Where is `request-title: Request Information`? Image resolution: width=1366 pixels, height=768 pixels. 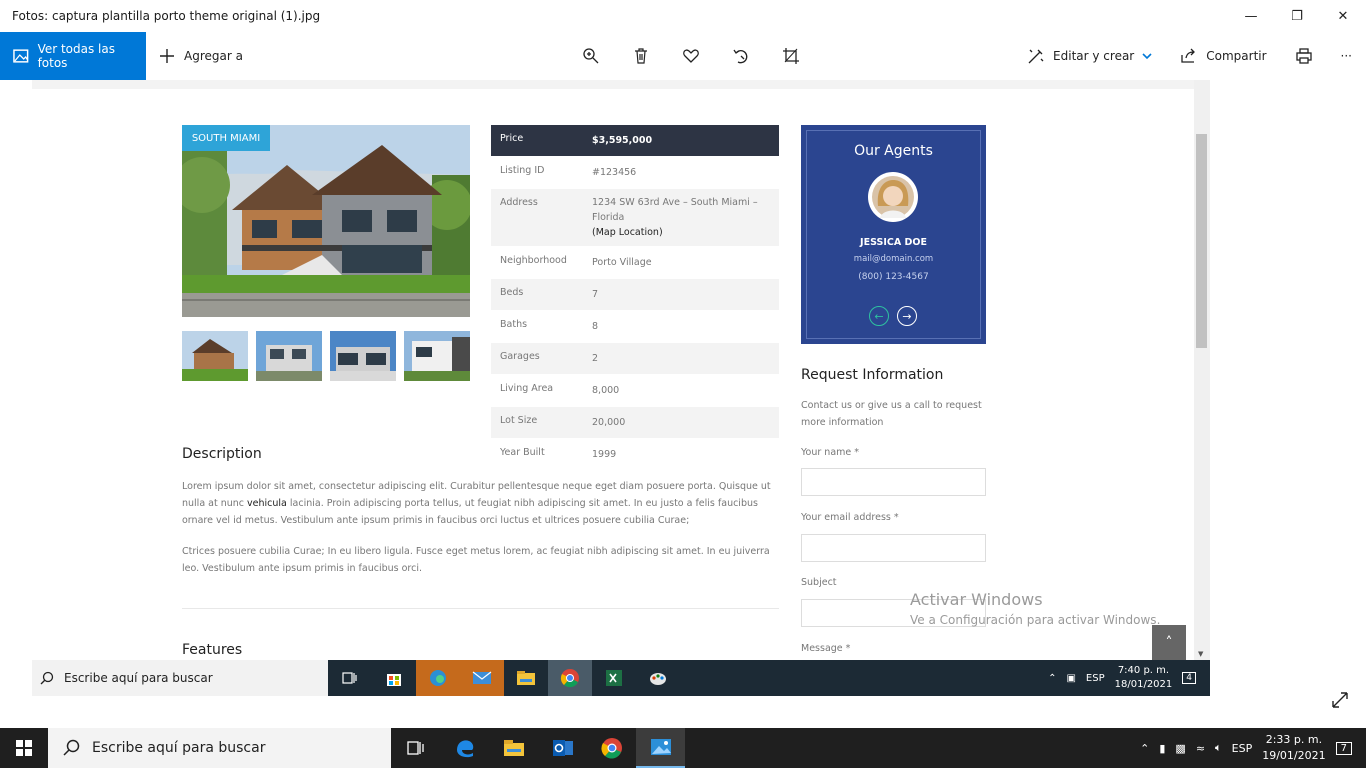
request-title: Request Information is located at coordinates (872, 375).